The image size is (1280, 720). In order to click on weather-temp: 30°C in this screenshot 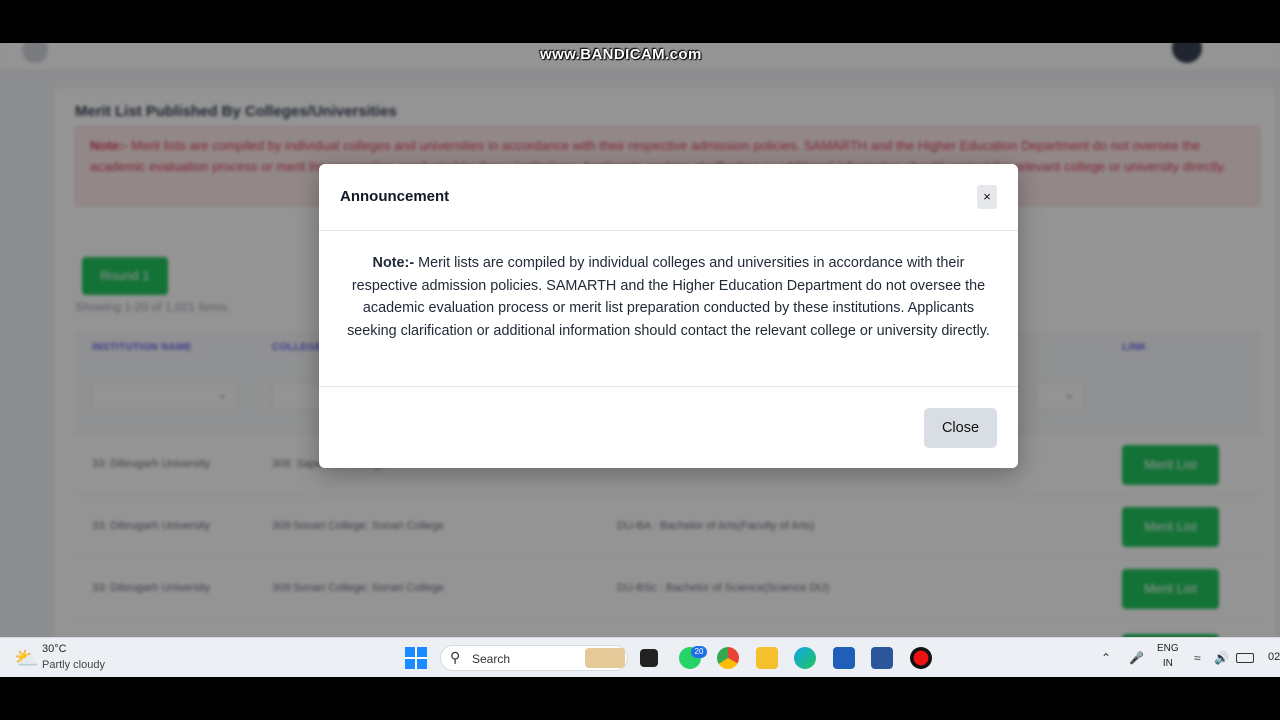, I will do `click(54, 649)`.